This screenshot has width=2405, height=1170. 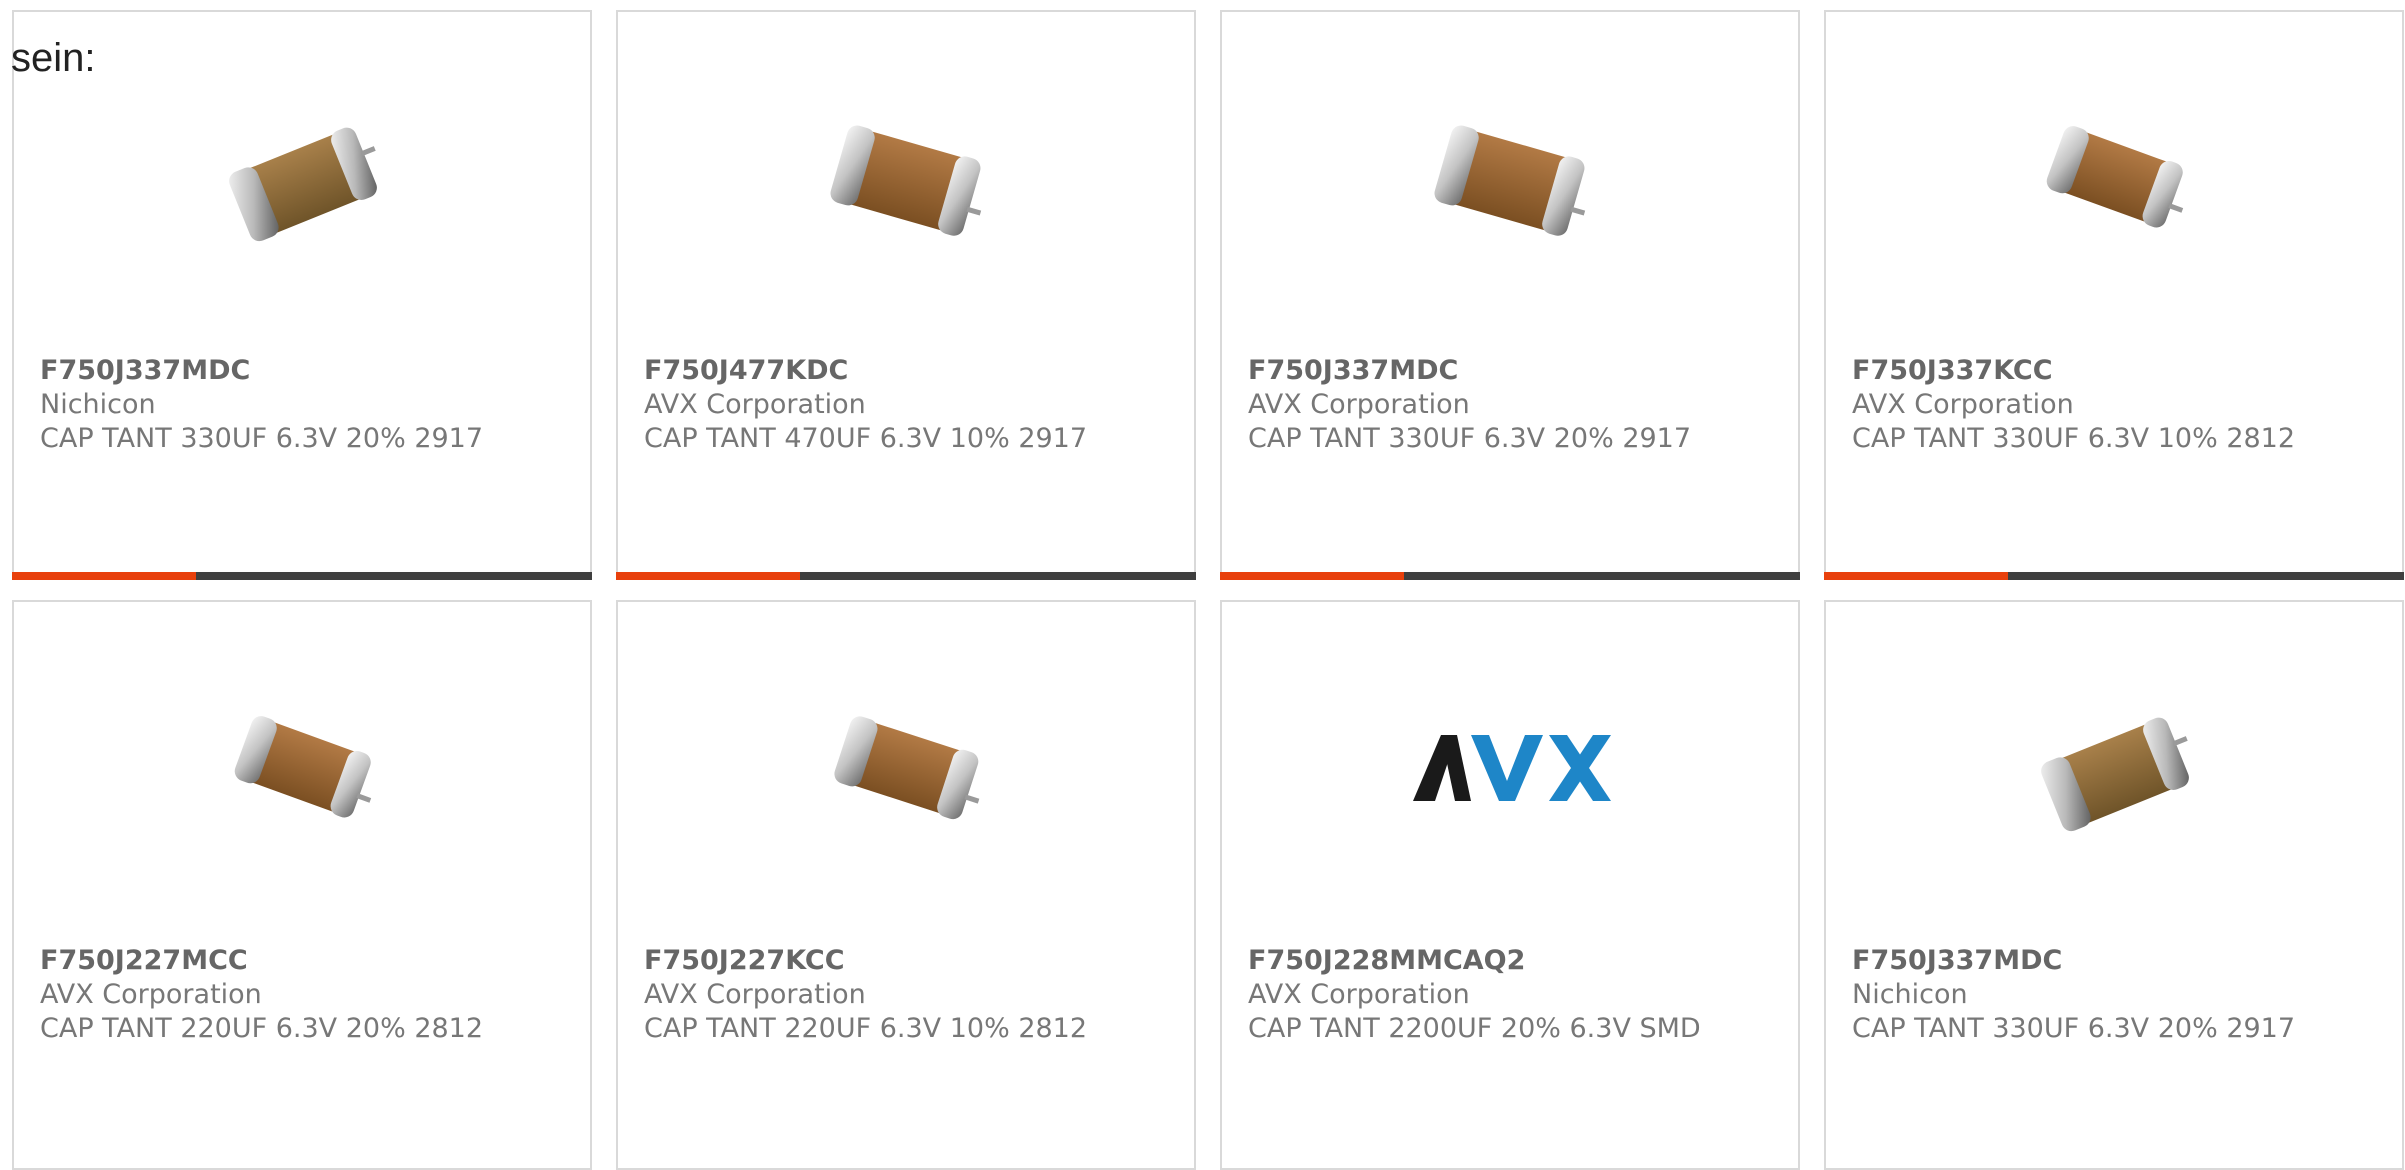 I want to click on part-number: F750J227KCC, so click(x=744, y=960).